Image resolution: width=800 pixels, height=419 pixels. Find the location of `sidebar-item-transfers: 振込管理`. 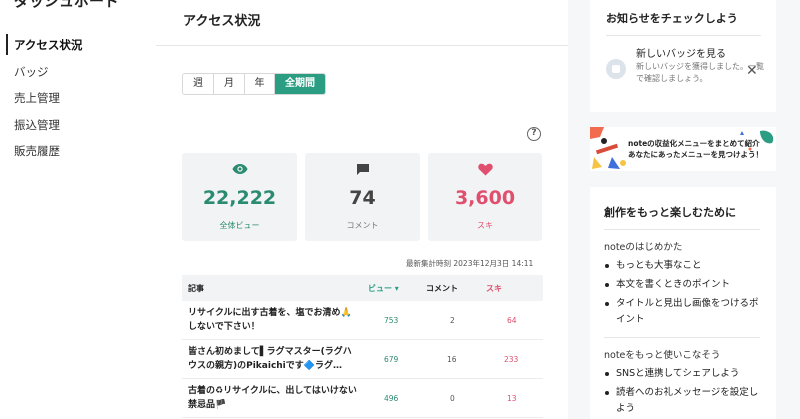

sidebar-item-transfers: 振込管理 is located at coordinates (78, 125).